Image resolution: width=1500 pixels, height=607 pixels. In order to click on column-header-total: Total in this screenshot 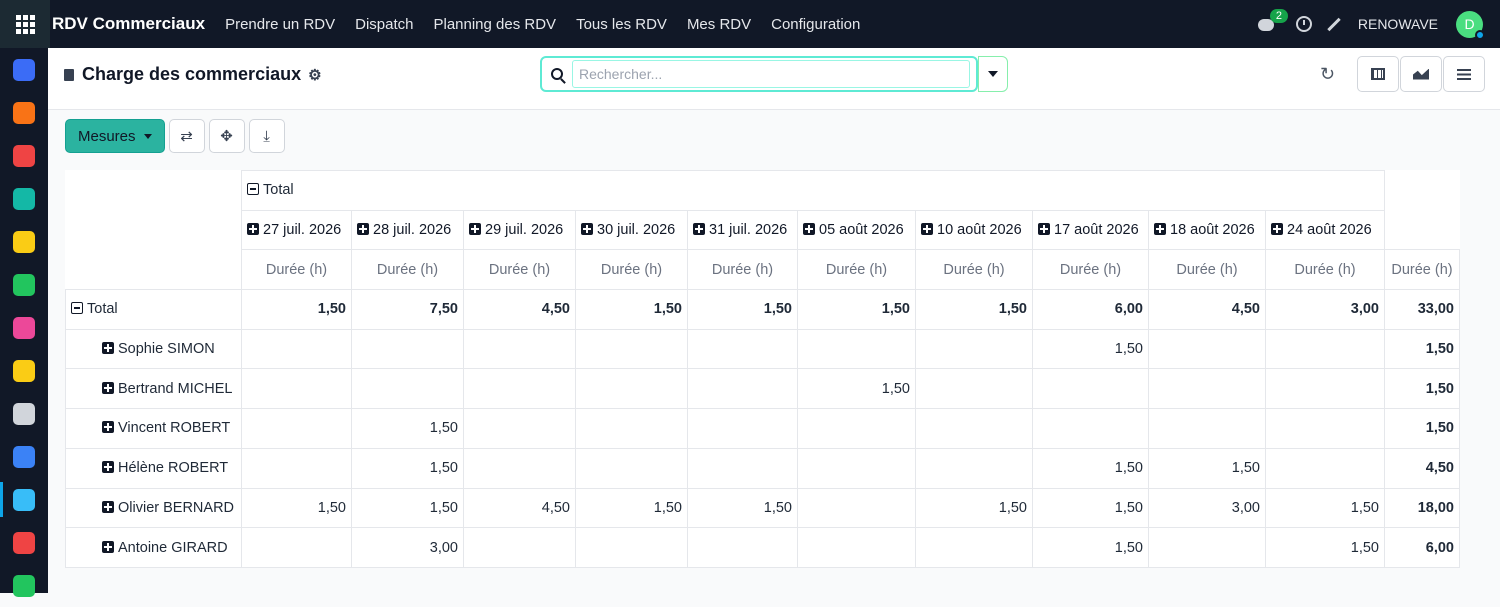, I will do `click(813, 190)`.